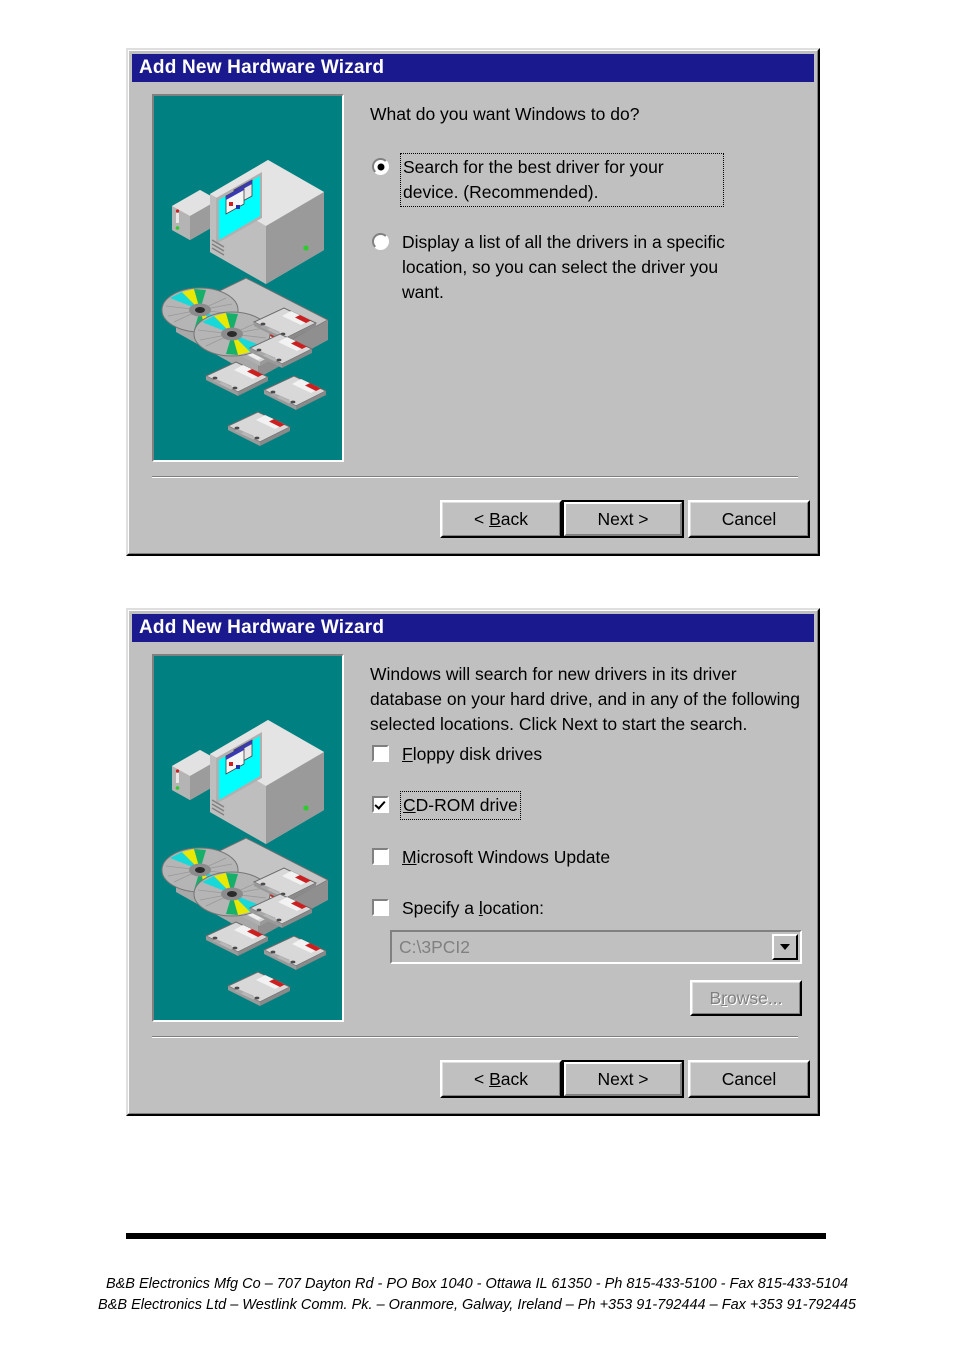  Describe the element at coordinates (380, 907) in the screenshot. I see `checkbox-specify-a-location-icon` at that location.